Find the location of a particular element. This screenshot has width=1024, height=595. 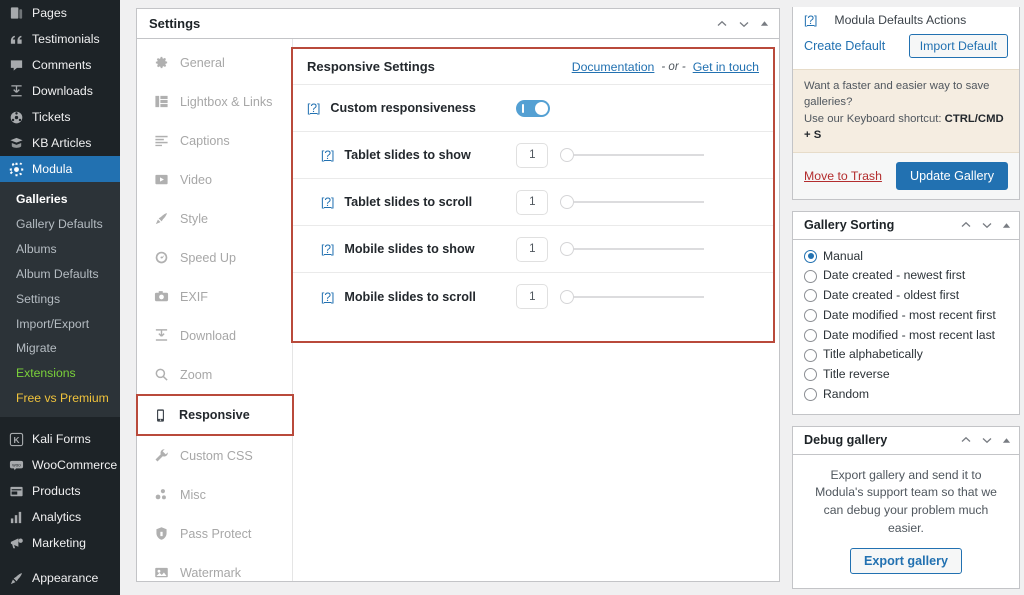

submenu-item-settings: Settings is located at coordinates (60, 299).